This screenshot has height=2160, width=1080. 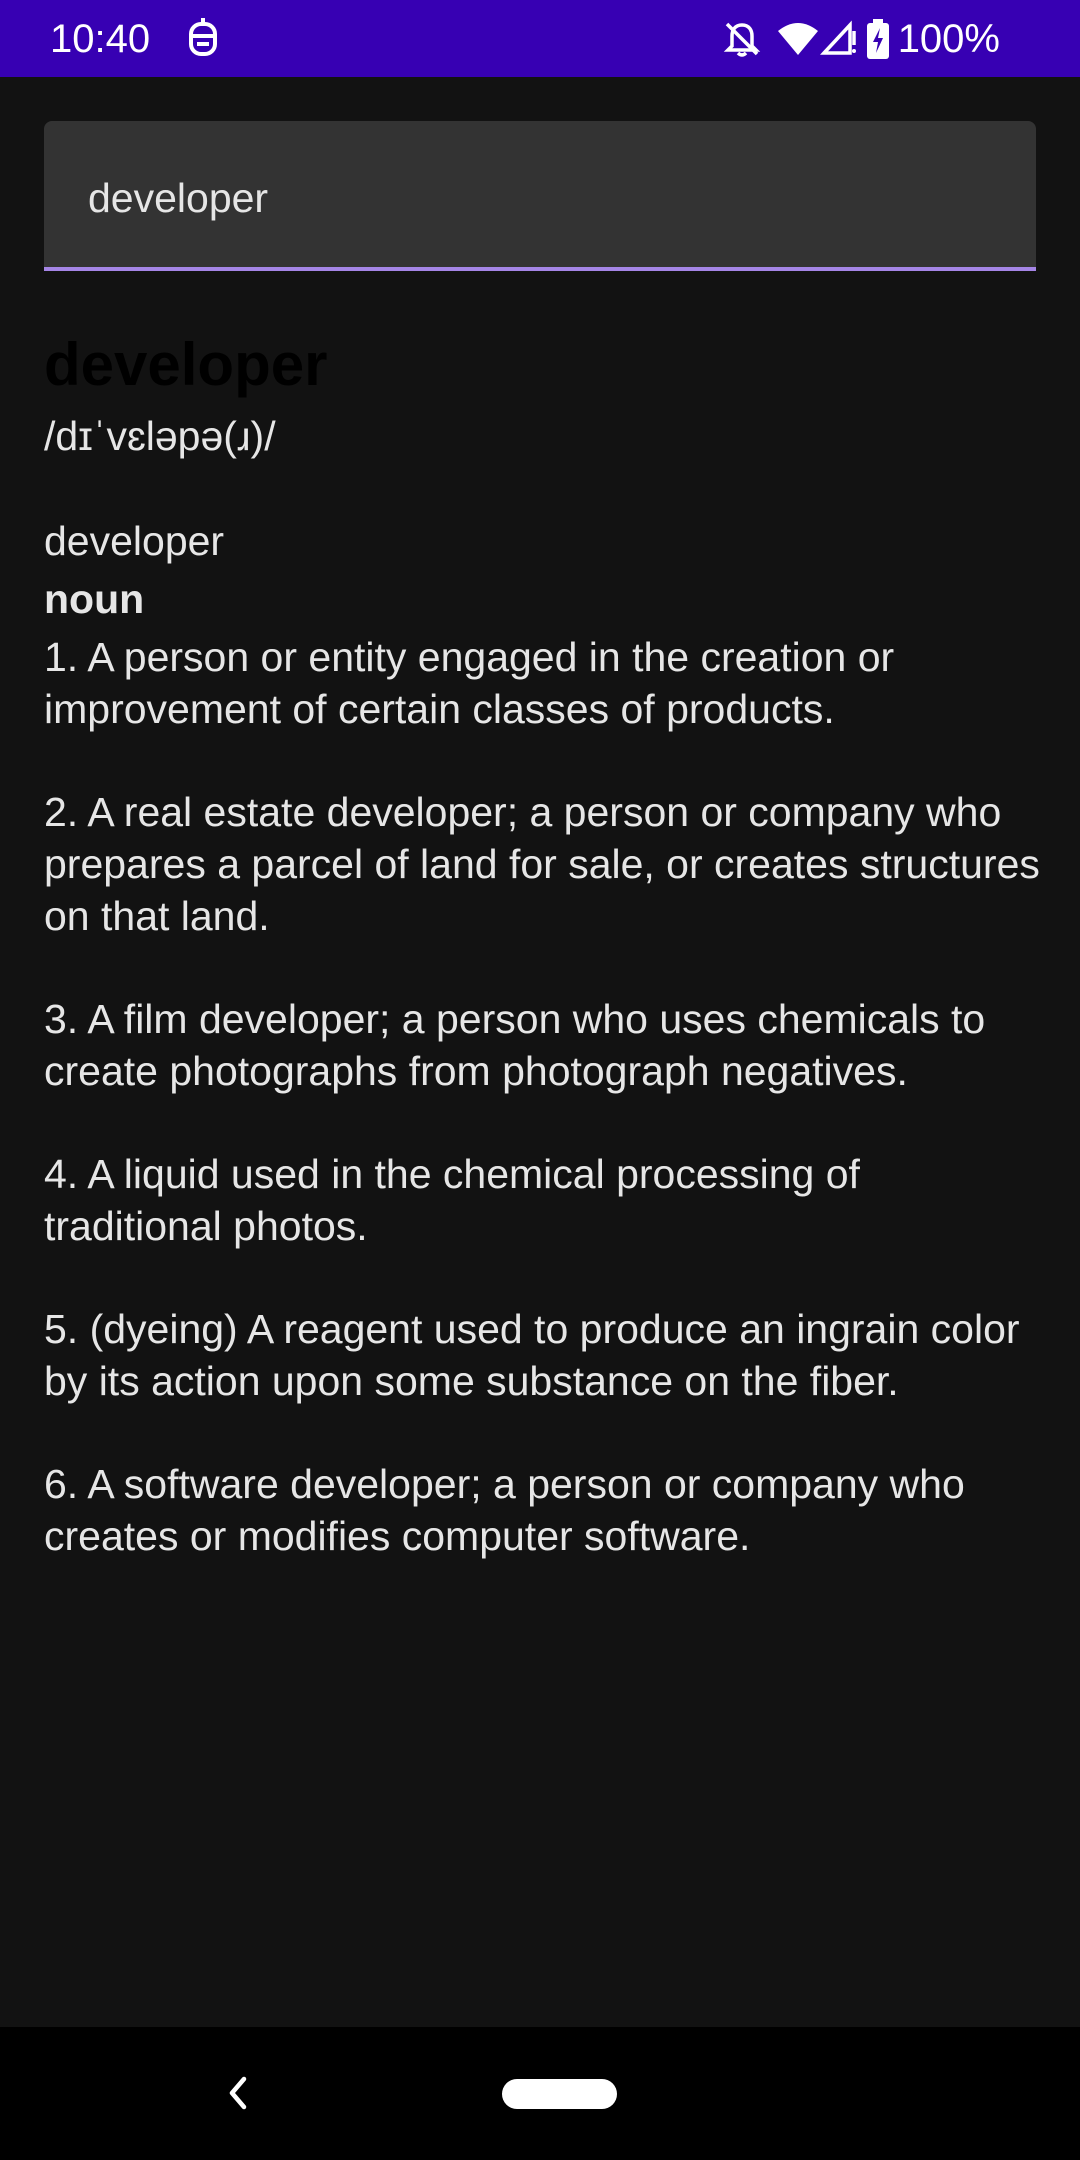 I want to click on phonetic-transcription: /dɪˈvɛləpə(ɹ)/, so click(x=160, y=436).